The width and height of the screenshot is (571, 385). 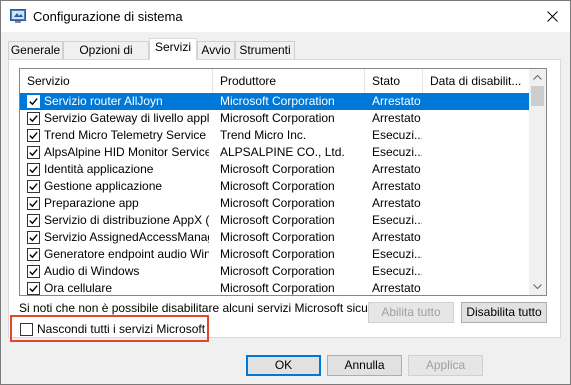 I want to click on tab-strumenti: Strumenti, so click(x=265, y=50).